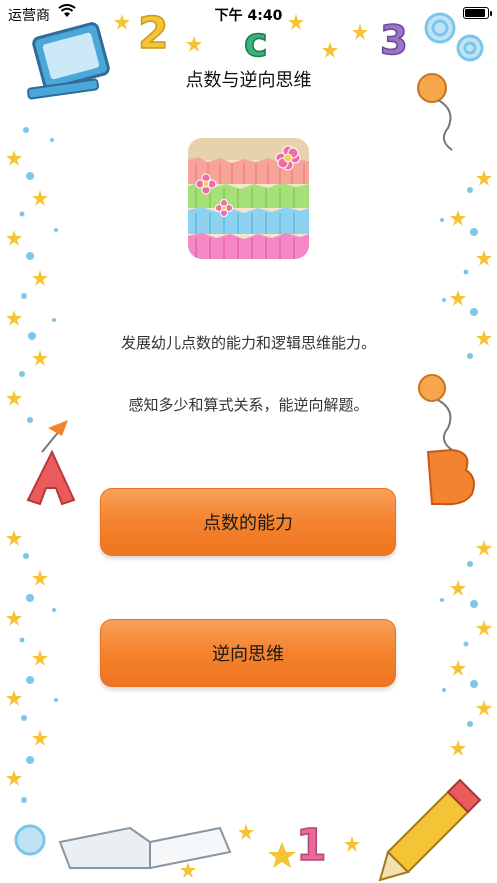  I want to click on battery-icon, so click(477, 13).